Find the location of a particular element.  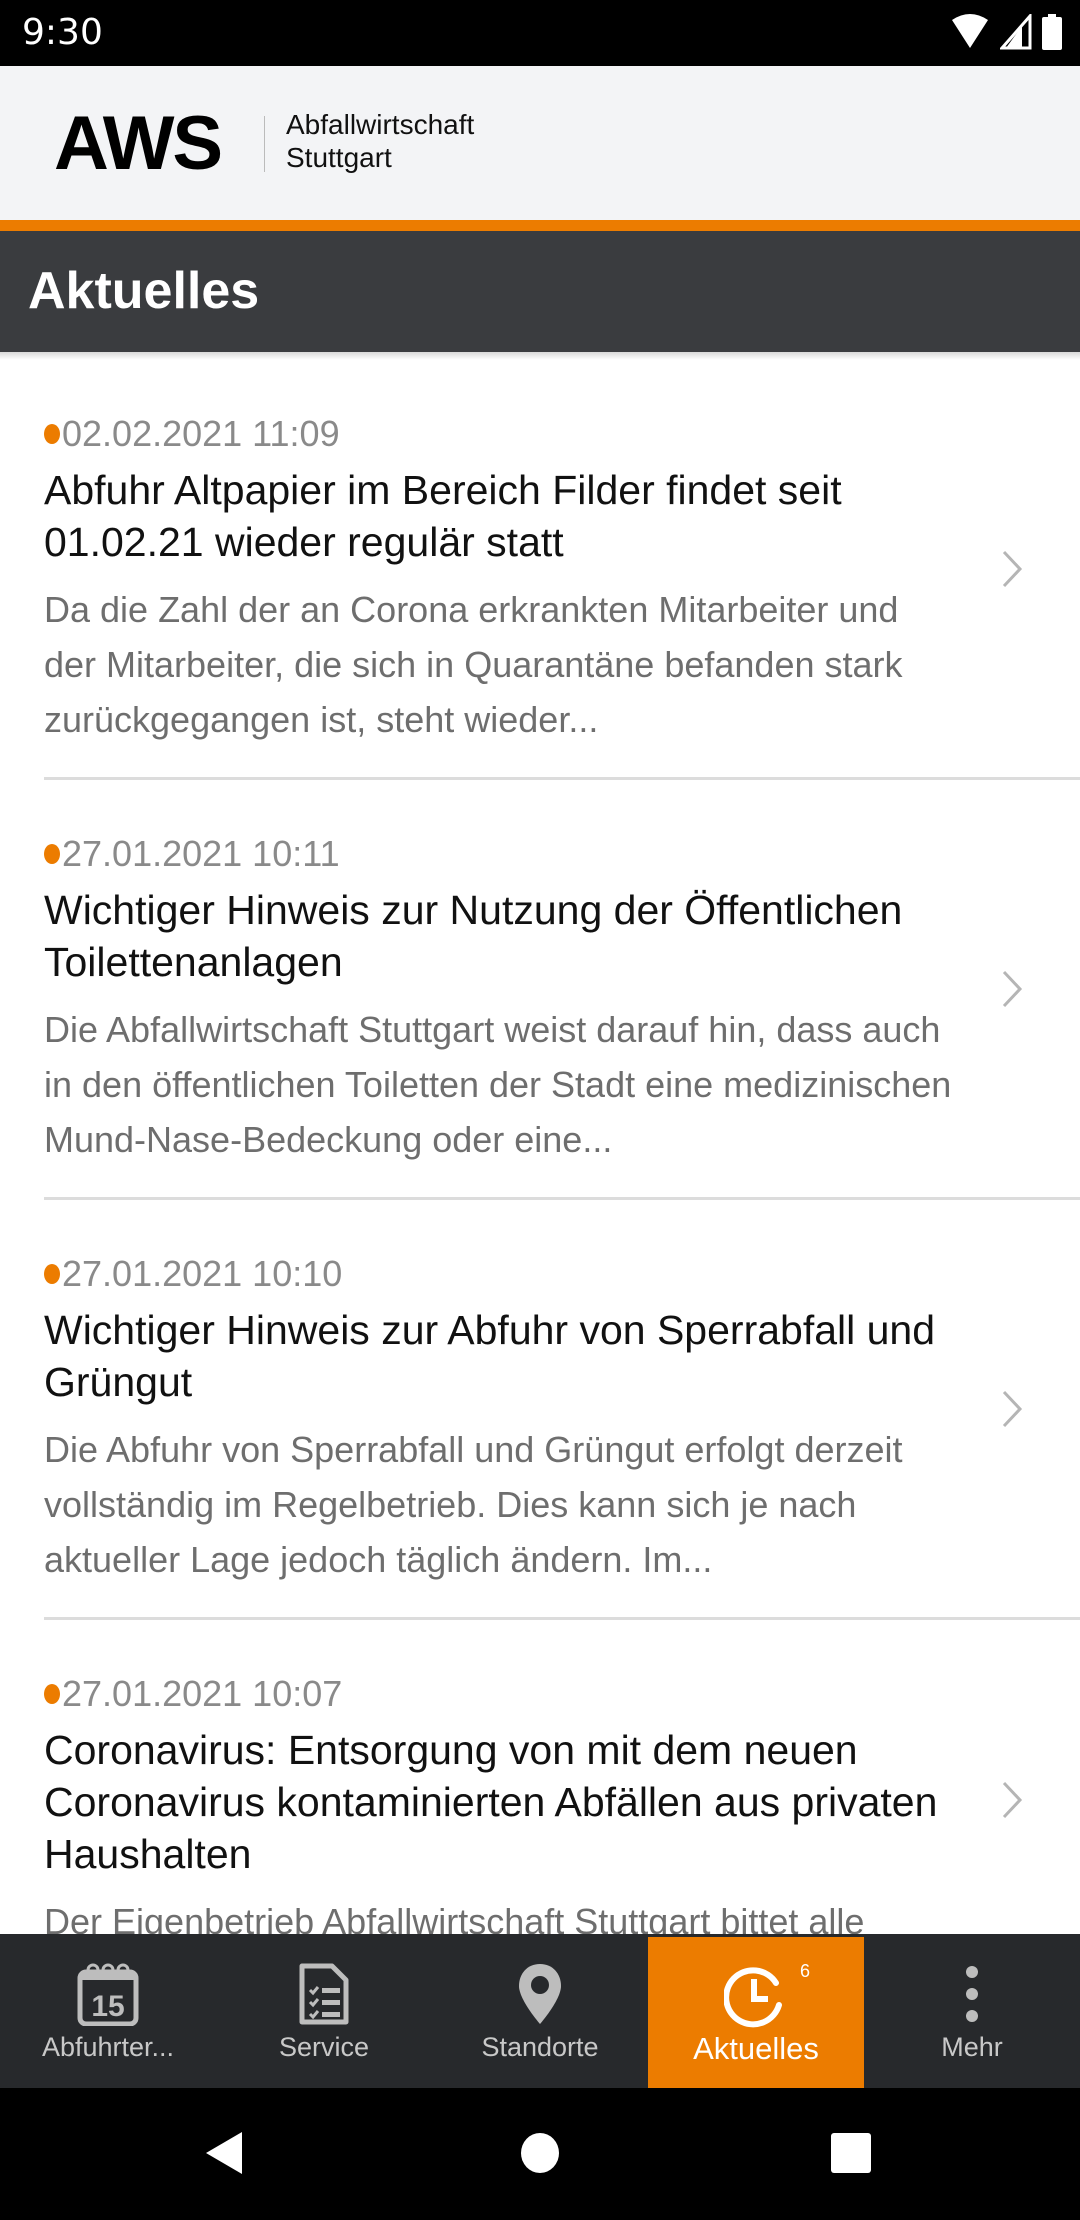

clock-icon is located at coordinates (753, 1997).